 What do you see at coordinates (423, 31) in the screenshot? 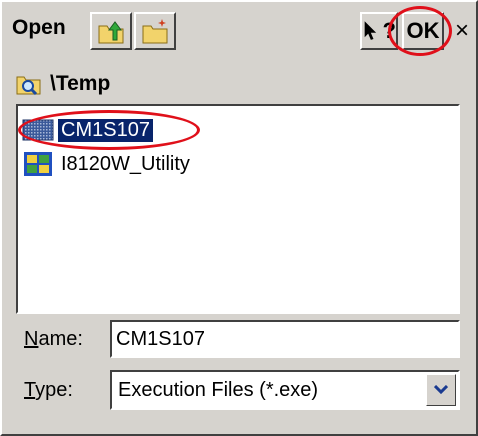
I see `ok-button: OK` at bounding box center [423, 31].